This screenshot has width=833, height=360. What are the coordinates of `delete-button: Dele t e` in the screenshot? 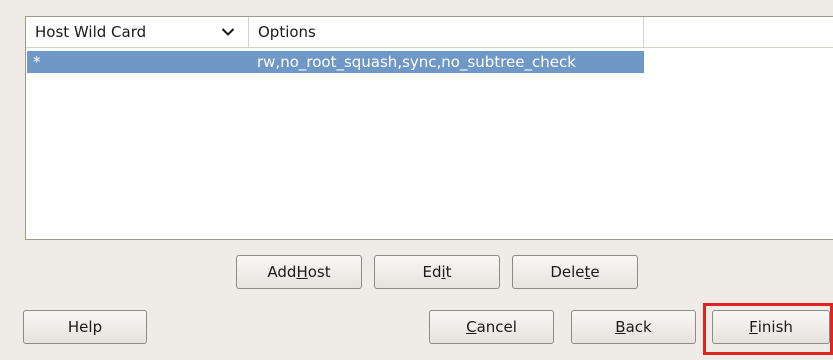 It's located at (575, 272).